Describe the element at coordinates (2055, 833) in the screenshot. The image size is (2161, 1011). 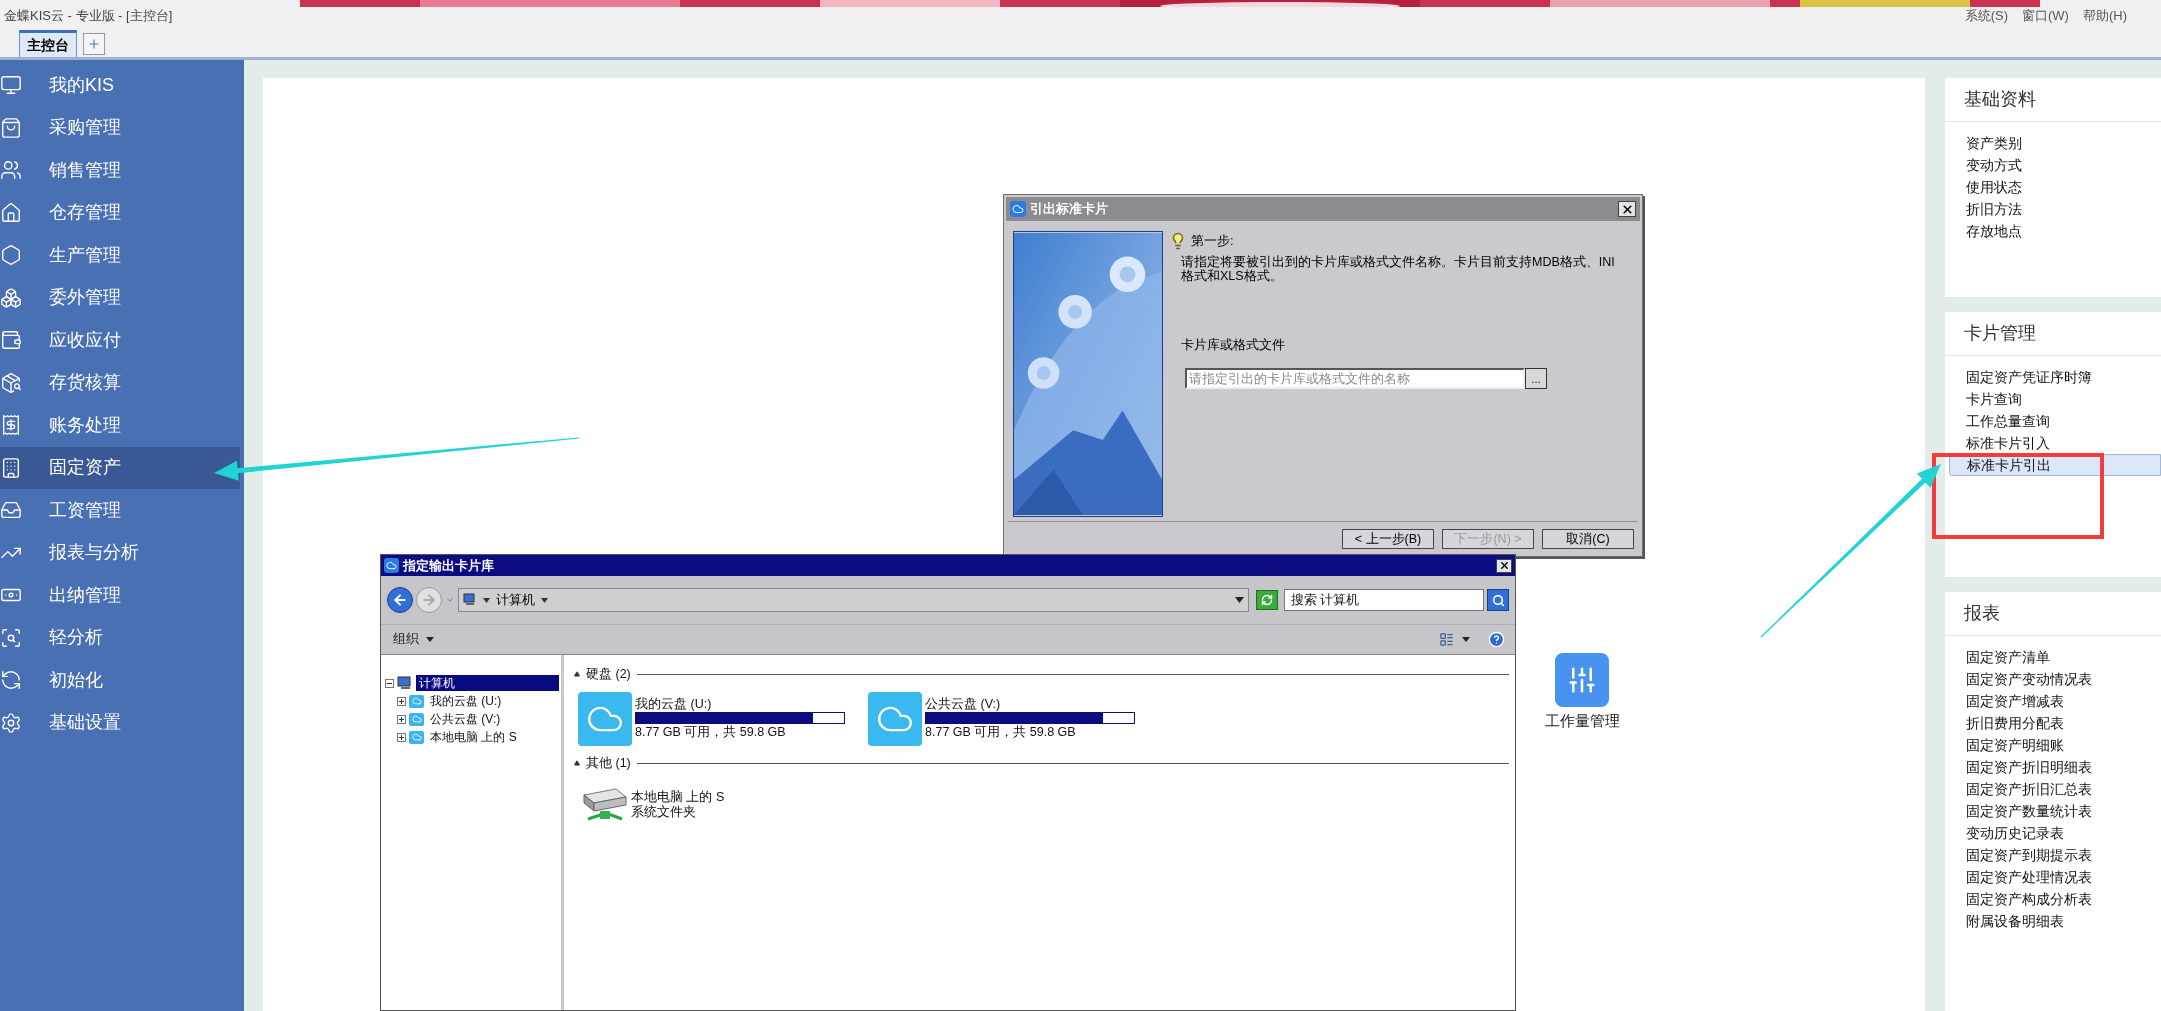
I see `panel-link: 变动历史记录表` at that location.